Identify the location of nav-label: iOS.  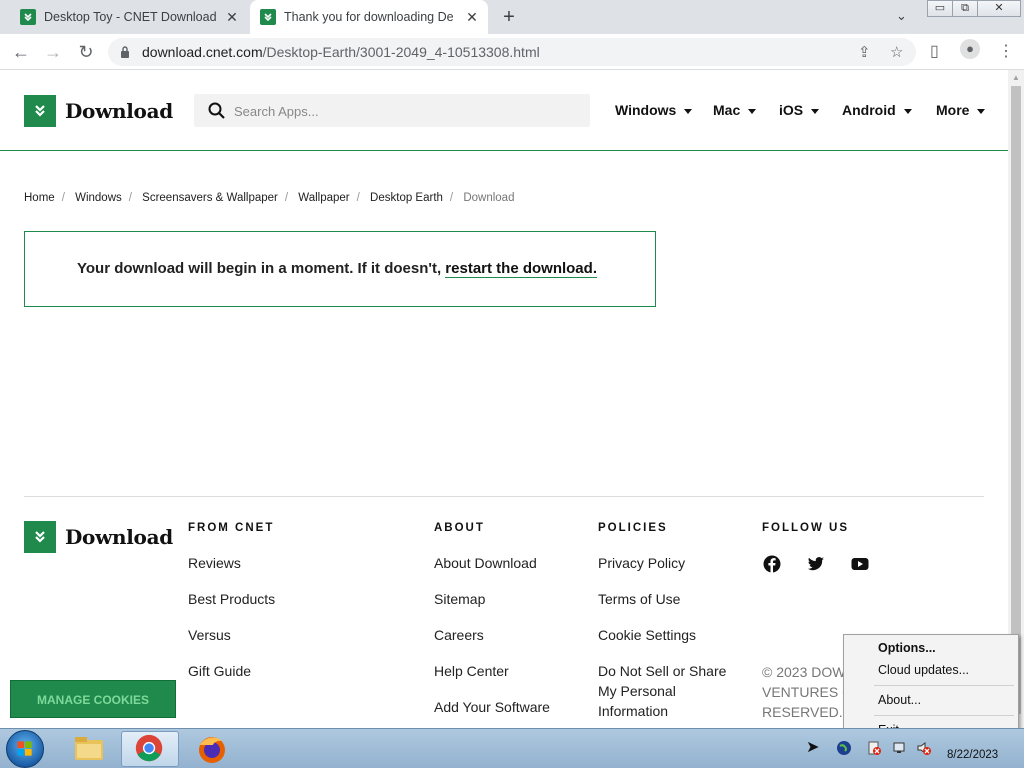
(791, 110).